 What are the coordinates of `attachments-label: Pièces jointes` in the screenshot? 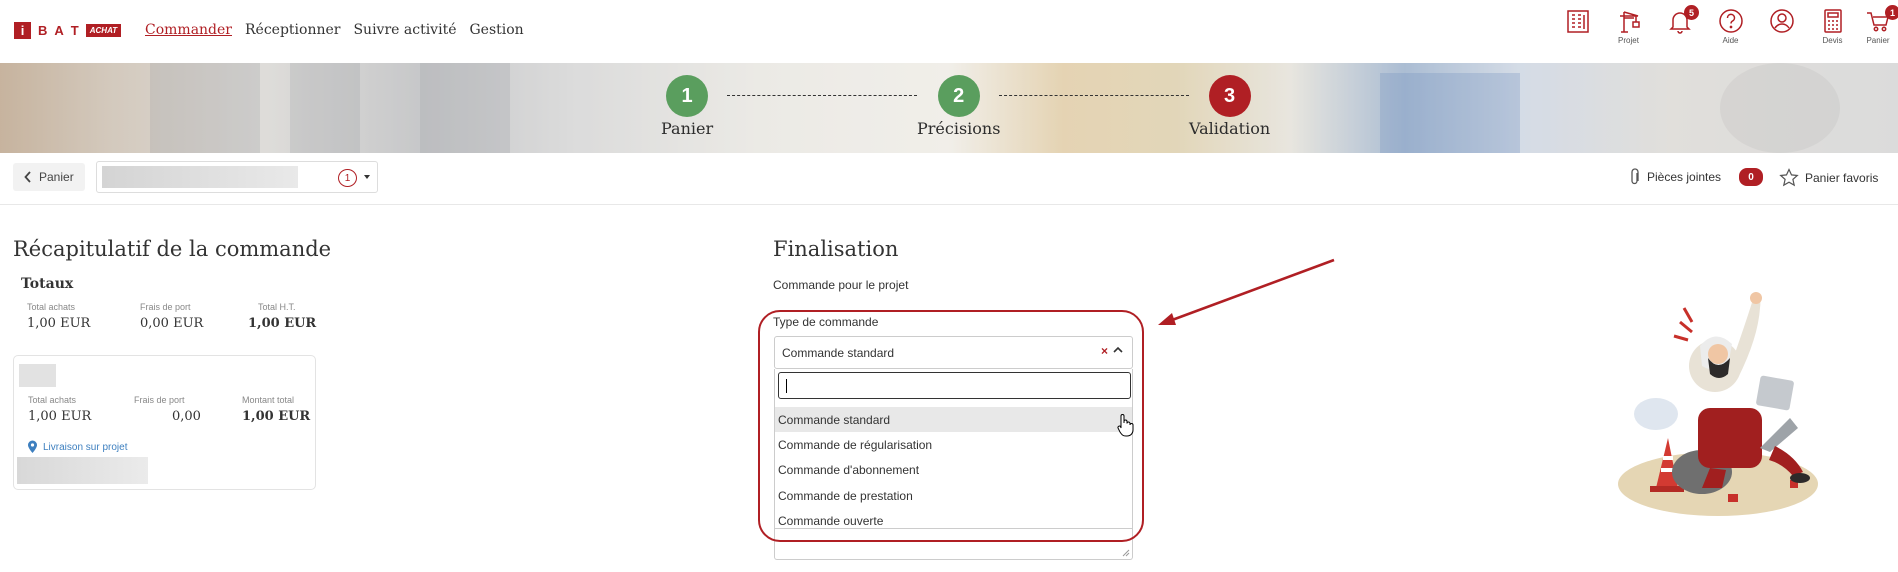 It's located at (1684, 177).